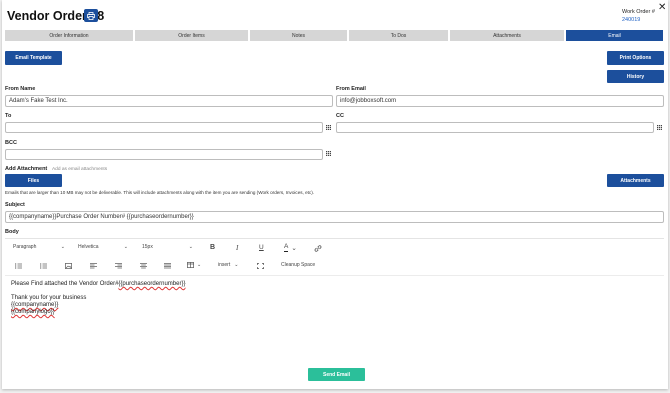  I want to click on bcc-label: BCC, so click(11, 143).